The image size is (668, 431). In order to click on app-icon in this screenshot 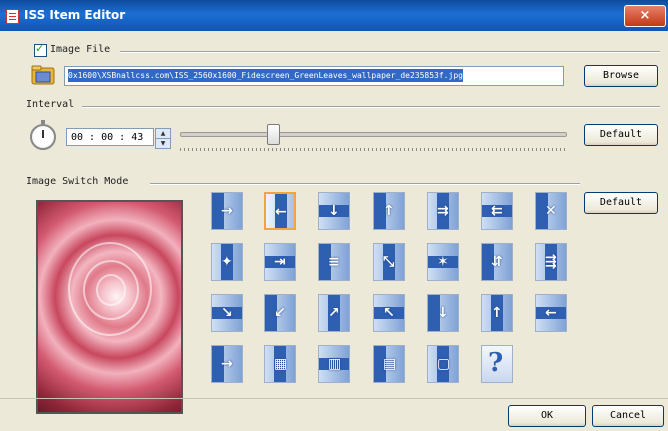, I will do `click(12, 16)`.